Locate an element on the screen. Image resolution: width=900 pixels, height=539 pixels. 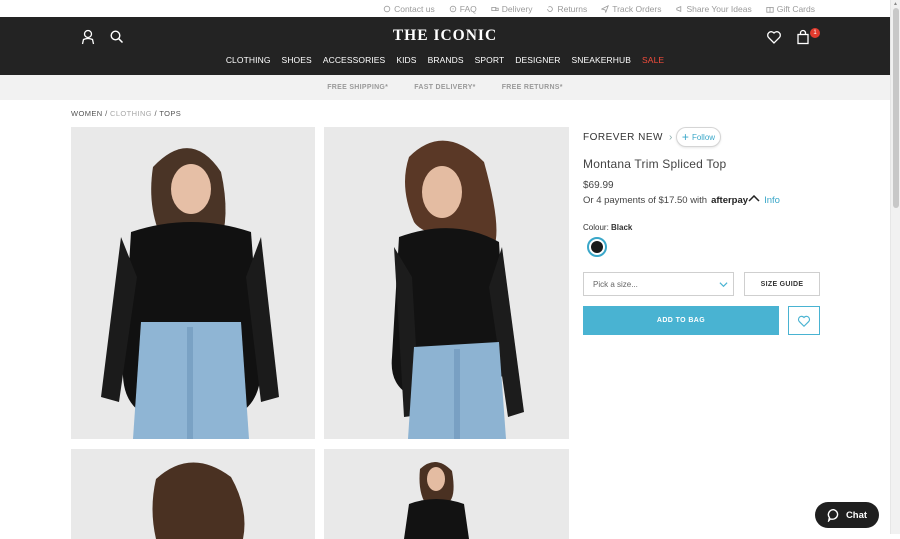
nav-item-sale: SALE is located at coordinates (653, 60).